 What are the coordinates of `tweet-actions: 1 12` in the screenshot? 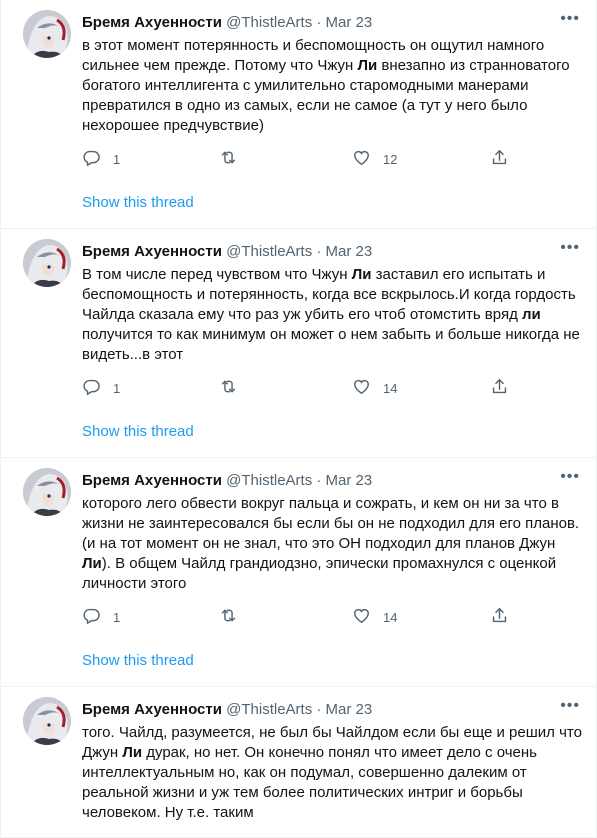 It's located at (297, 160).